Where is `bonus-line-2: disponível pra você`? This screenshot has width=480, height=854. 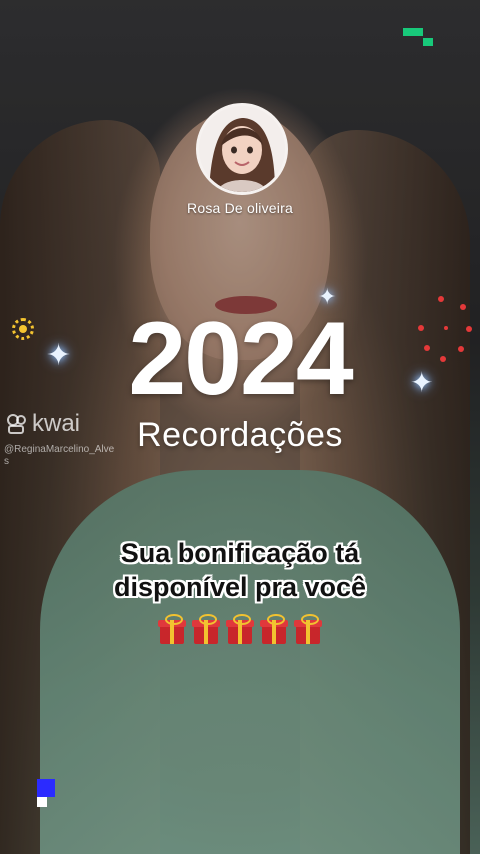
bonus-line-2: disponível pra você is located at coordinates (240, 587).